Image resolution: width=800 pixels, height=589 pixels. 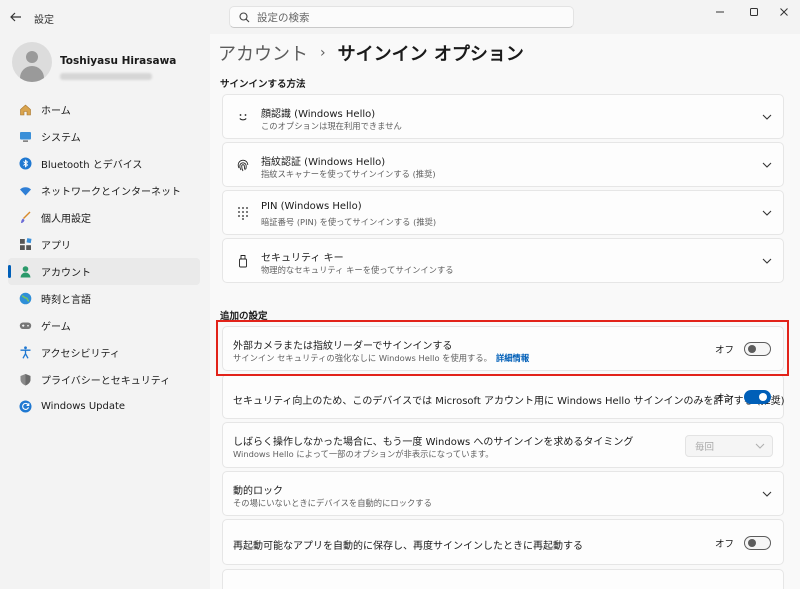 I want to click on nav-item-windows-update: Windows Update, so click(x=104, y=406).